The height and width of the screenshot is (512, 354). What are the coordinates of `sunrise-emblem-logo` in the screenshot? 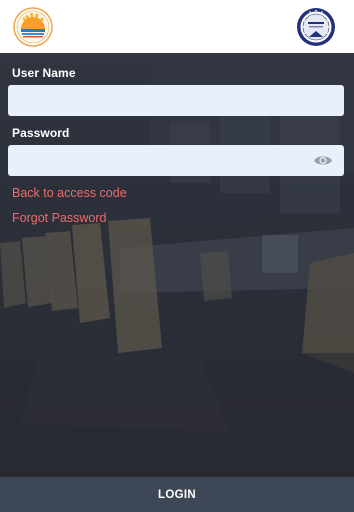 It's located at (33, 27).